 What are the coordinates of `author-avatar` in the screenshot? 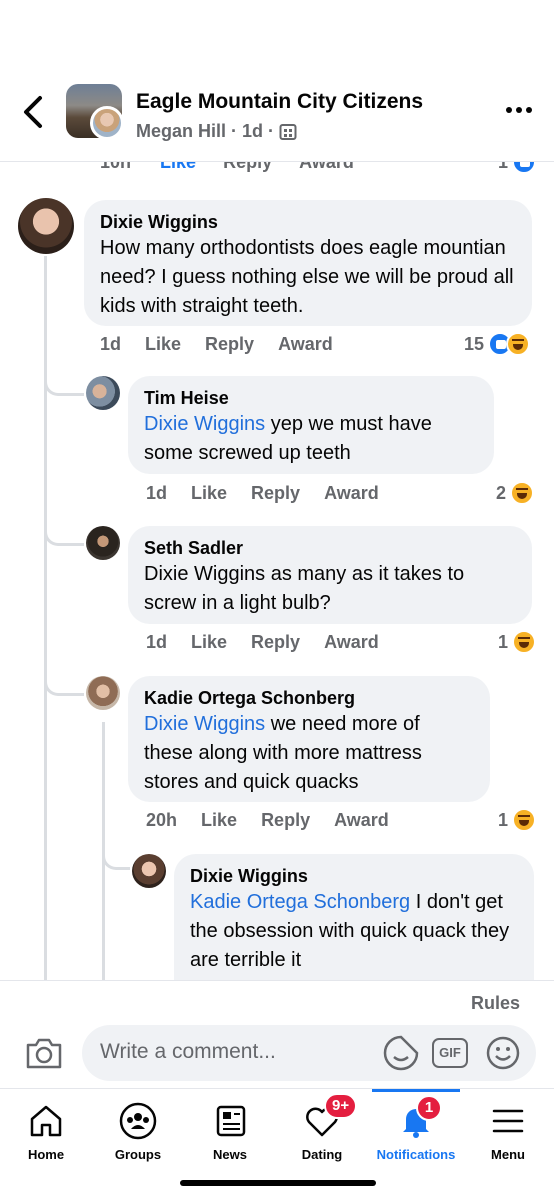 It's located at (107, 123).